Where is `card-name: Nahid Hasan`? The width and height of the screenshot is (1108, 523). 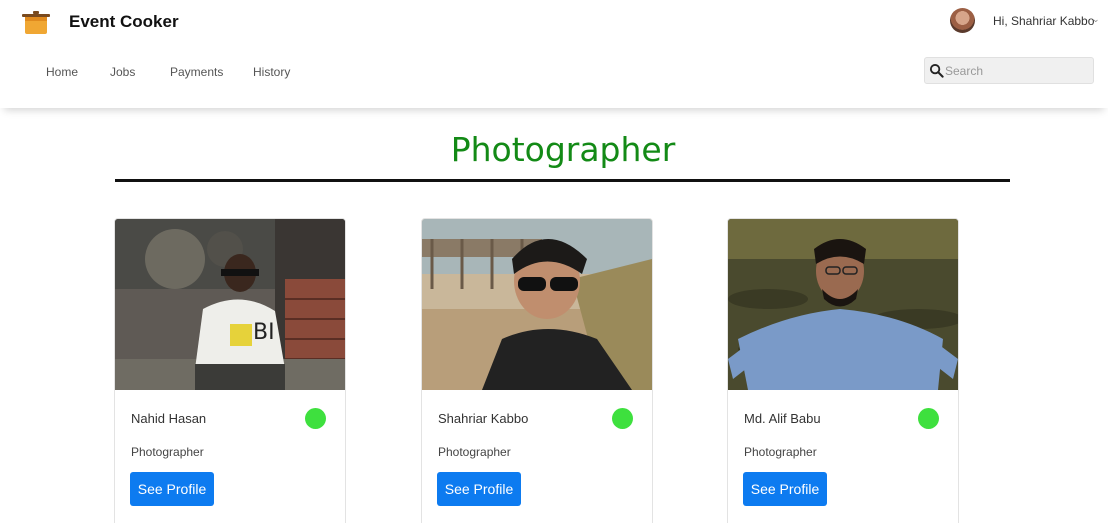 card-name: Nahid Hasan is located at coordinates (169, 418).